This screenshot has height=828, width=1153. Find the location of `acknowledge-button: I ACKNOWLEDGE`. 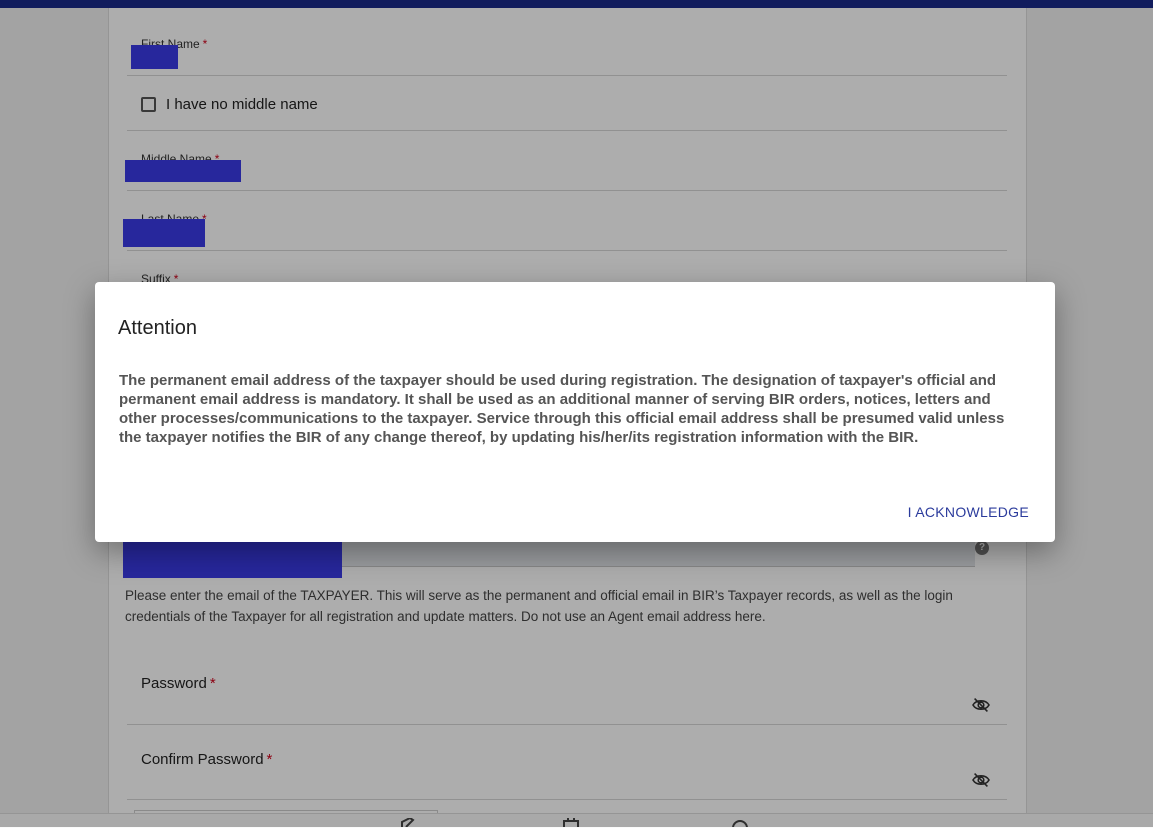

acknowledge-button: I ACKNOWLEDGE is located at coordinates (968, 512).